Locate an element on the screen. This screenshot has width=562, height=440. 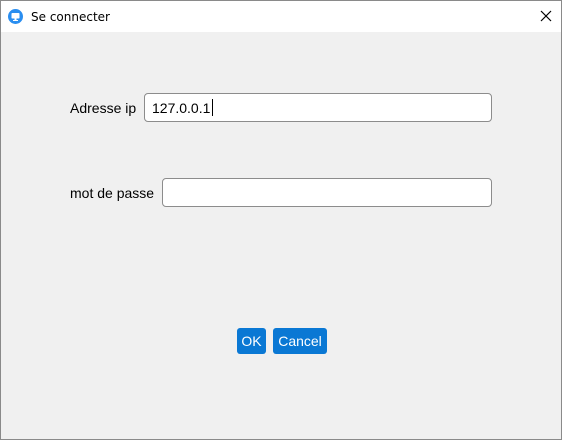
ok-button: OK is located at coordinates (251, 341).